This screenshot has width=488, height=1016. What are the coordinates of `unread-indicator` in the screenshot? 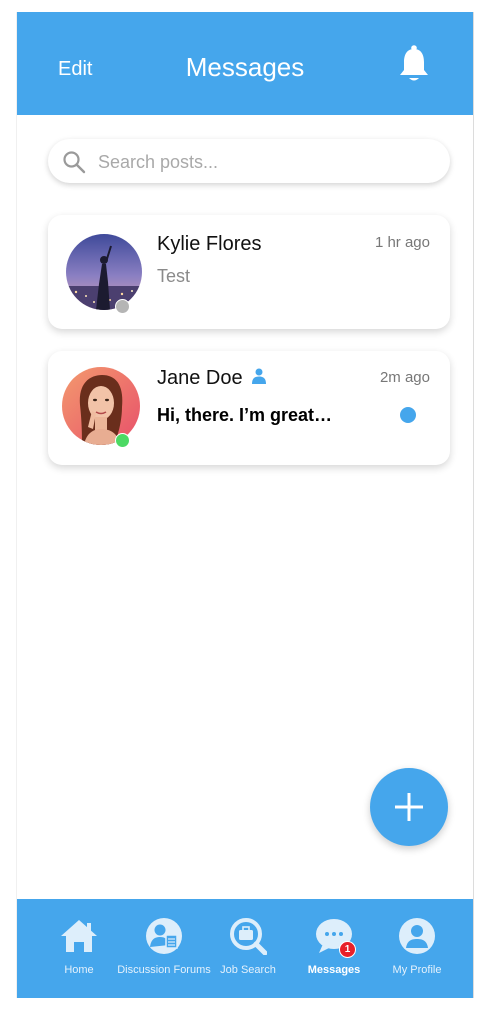 It's located at (408, 415).